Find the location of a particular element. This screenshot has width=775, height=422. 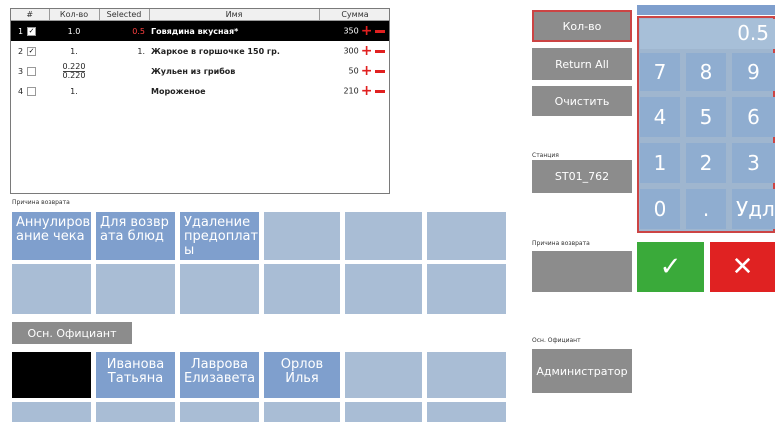

station-button: ST01_762 is located at coordinates (582, 176).